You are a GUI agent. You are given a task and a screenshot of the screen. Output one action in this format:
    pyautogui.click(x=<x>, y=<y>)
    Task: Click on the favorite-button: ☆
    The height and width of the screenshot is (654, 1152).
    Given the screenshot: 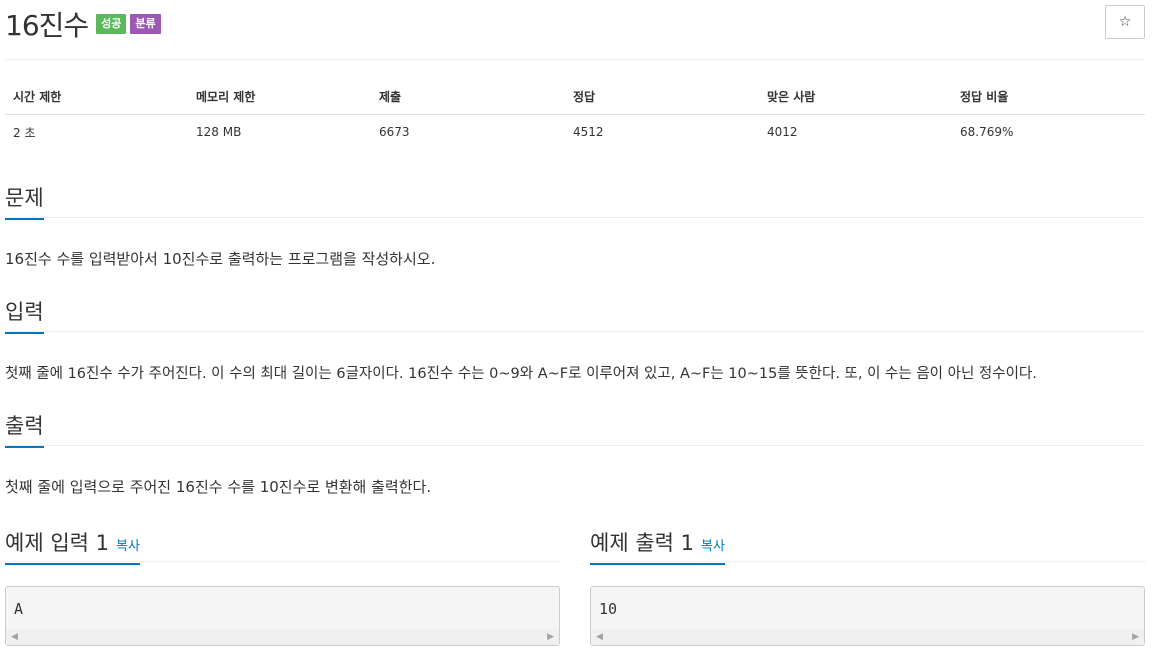 What is the action you would take?
    pyautogui.click(x=1125, y=22)
    